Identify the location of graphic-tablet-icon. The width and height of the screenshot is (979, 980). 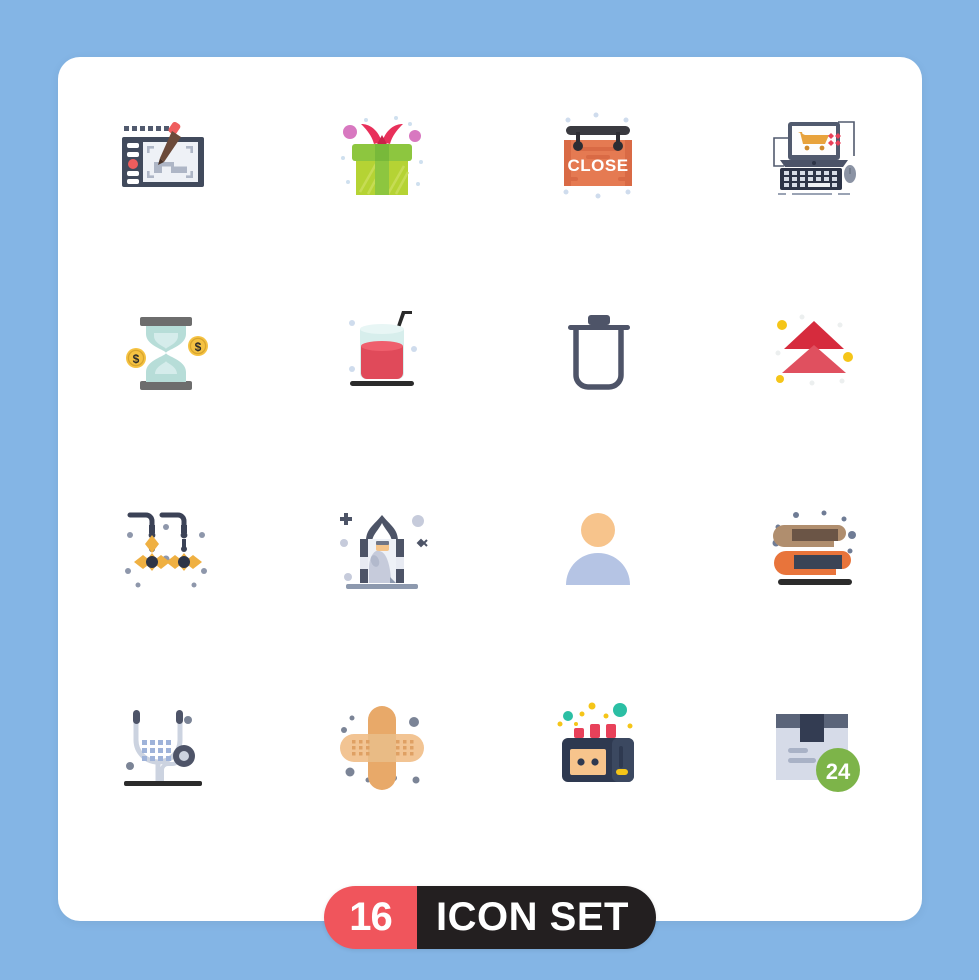
(163, 154).